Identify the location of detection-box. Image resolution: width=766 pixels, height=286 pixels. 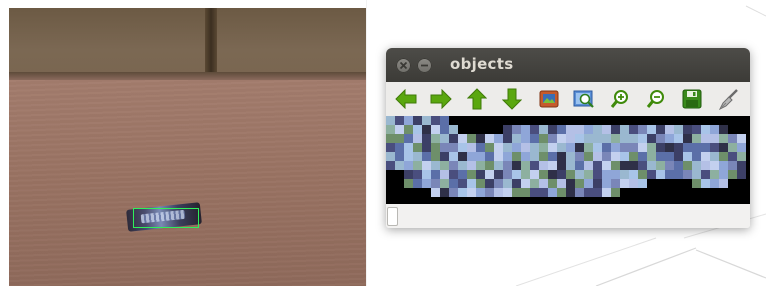
(166, 218).